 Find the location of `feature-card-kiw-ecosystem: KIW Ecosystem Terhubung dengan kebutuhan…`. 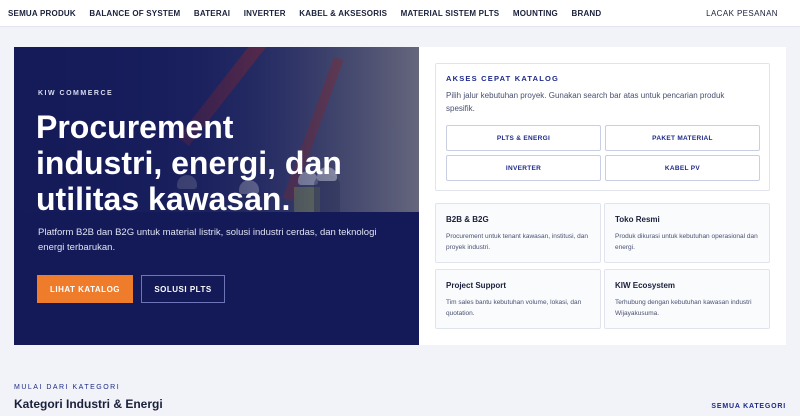

feature-card-kiw-ecosystem: KIW Ecosystem Terhubung dengan kebutuhan… is located at coordinates (687, 299).